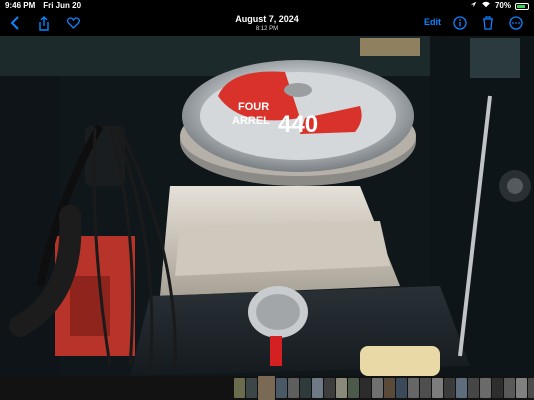 Image resolution: width=534 pixels, height=400 pixels. I want to click on status-date: Fri Jun 20, so click(62, 5).